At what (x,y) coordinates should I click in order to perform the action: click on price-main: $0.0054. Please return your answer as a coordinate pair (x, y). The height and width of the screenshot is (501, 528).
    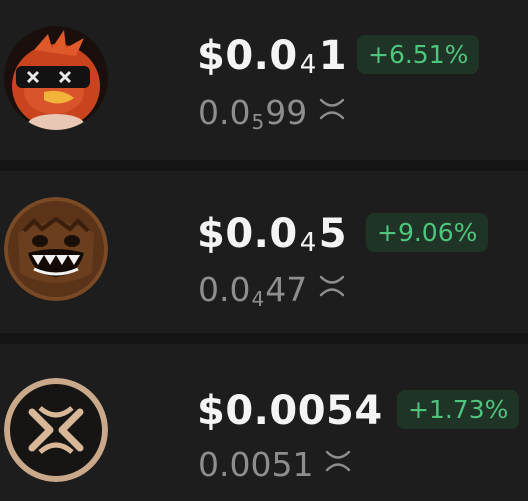
    Looking at the image, I should click on (290, 411).